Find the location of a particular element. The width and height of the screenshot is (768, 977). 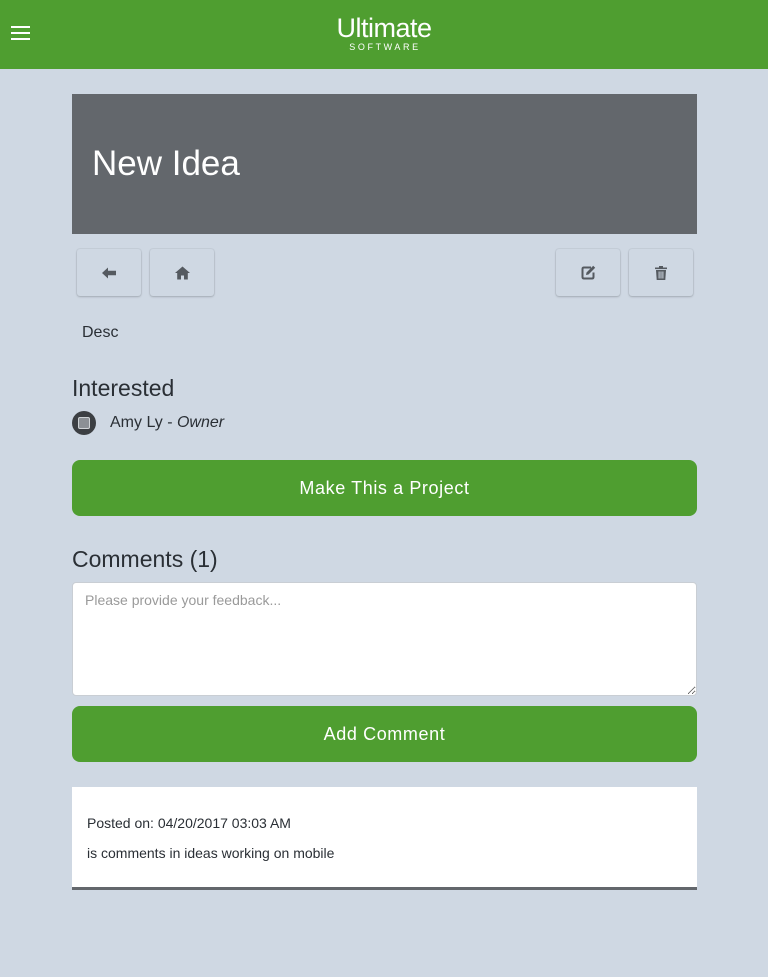

posted-on-date: 04/20/2017 03:03 AM is located at coordinates (224, 823).